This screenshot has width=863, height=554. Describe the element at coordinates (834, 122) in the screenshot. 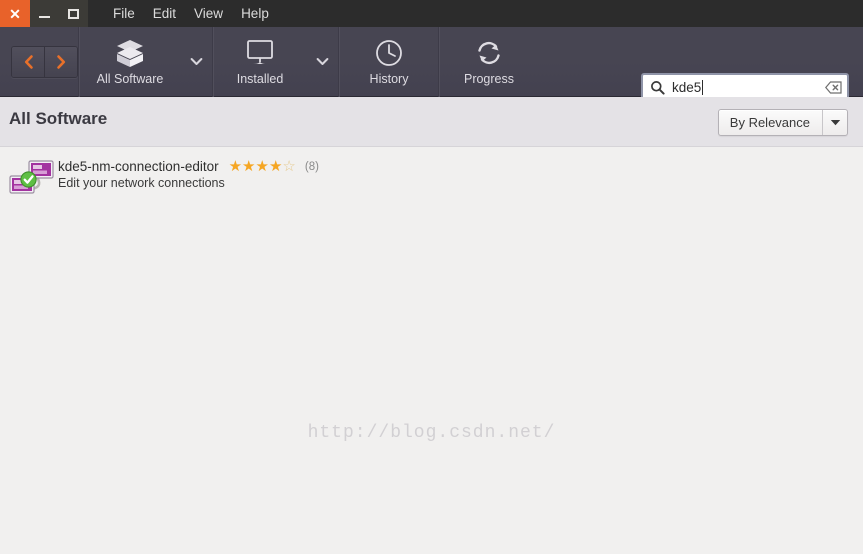

I see `triangle-down-icon` at that location.